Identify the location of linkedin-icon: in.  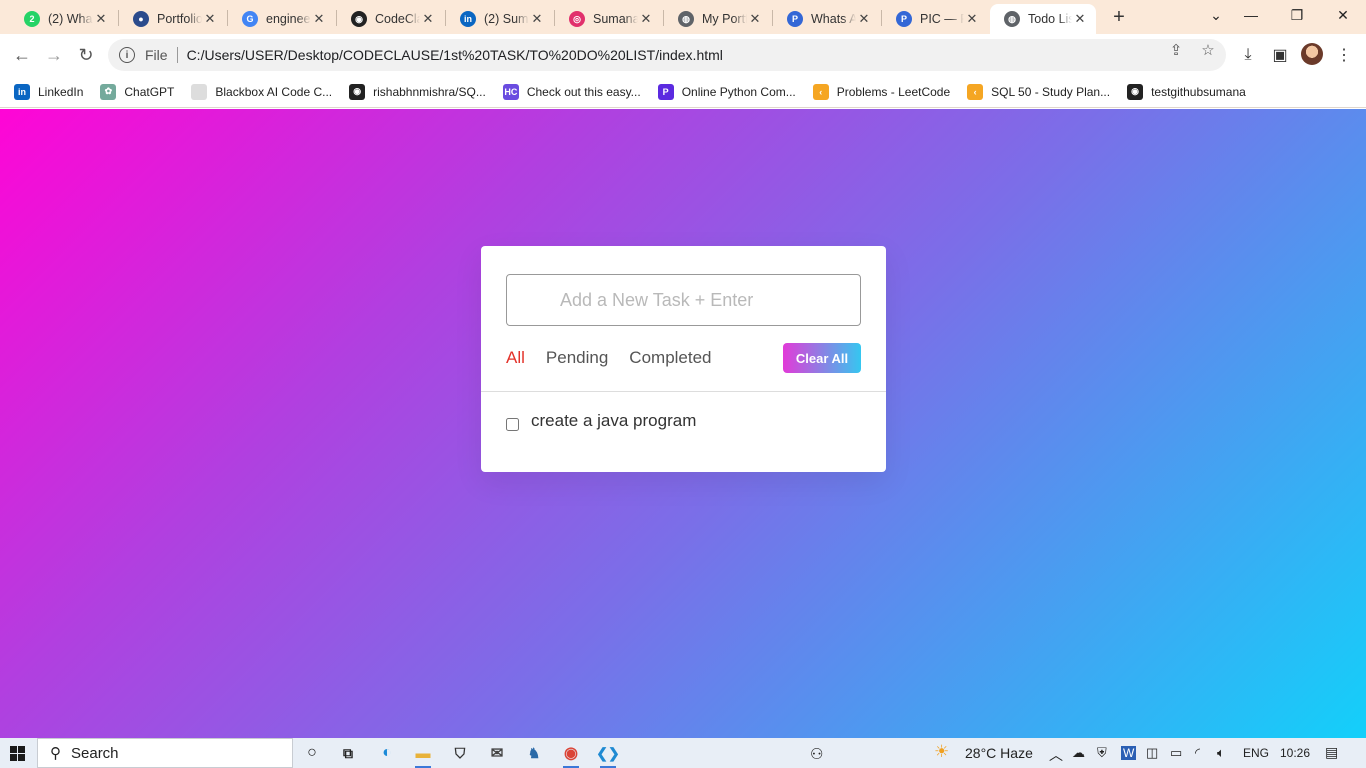
(468, 19).